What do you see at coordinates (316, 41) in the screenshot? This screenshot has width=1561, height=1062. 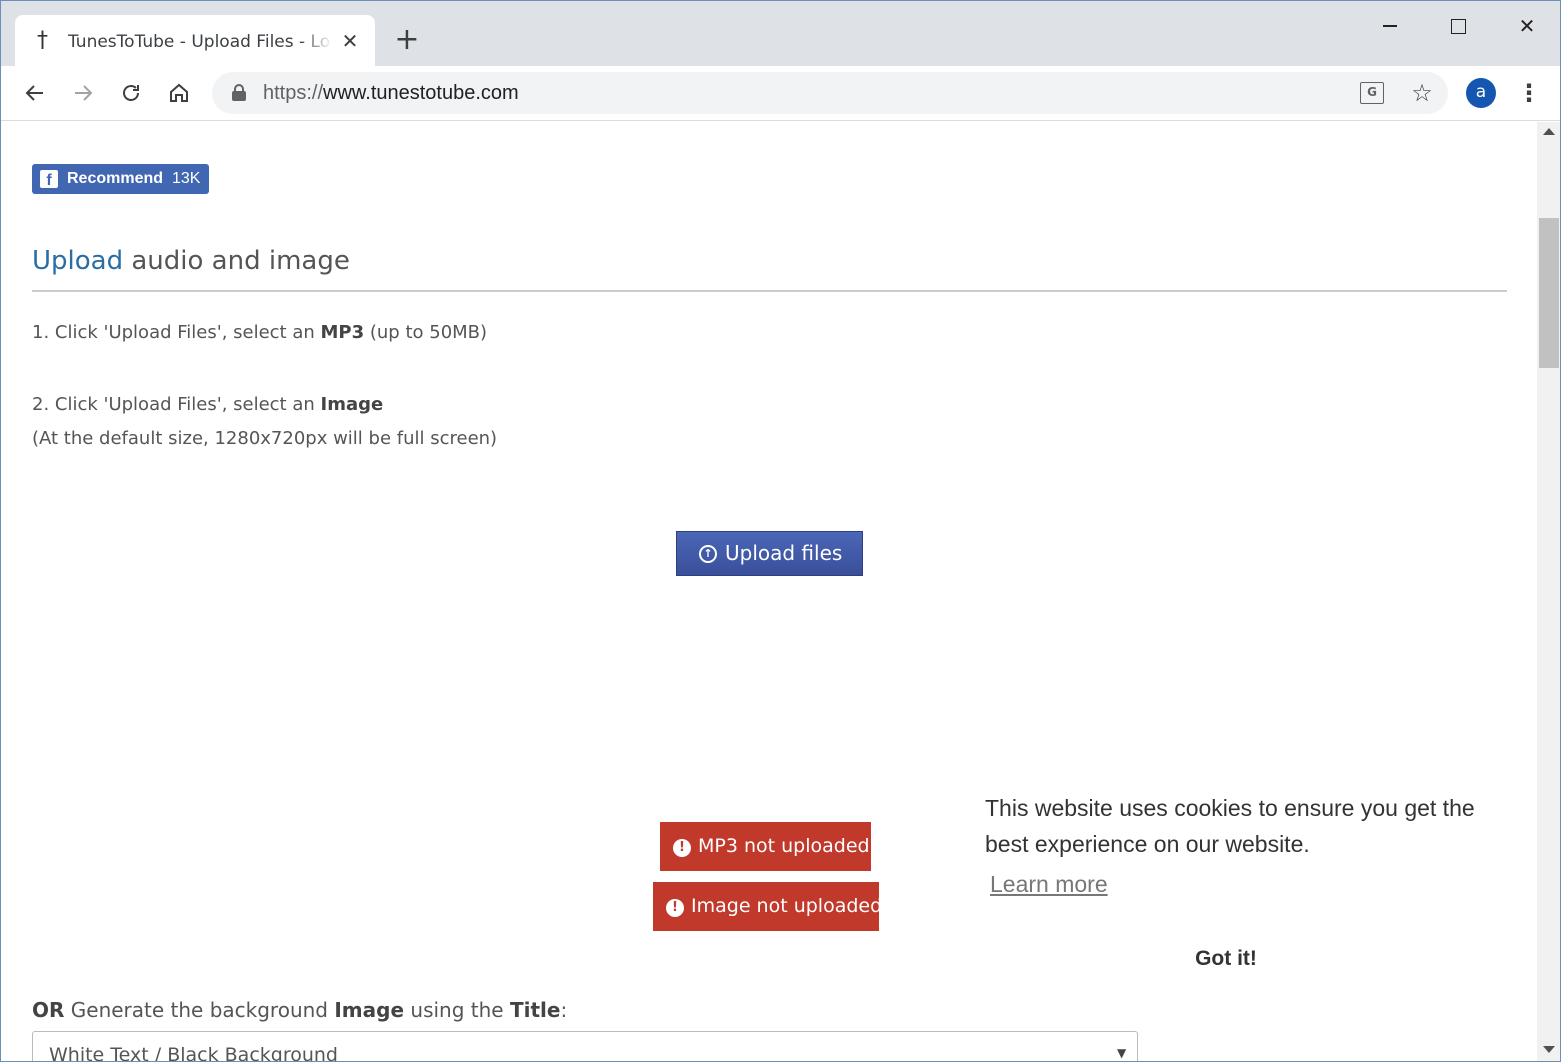 I see `tab-title-fade` at bounding box center [316, 41].